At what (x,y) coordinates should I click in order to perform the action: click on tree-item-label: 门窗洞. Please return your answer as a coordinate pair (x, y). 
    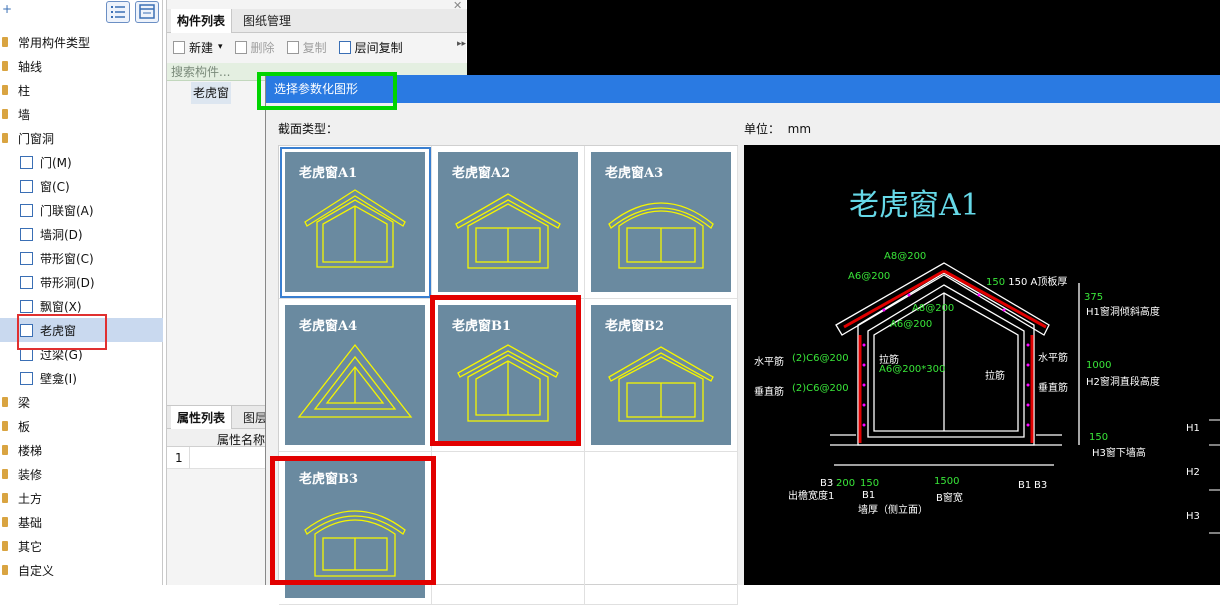
    Looking at the image, I should click on (36, 138).